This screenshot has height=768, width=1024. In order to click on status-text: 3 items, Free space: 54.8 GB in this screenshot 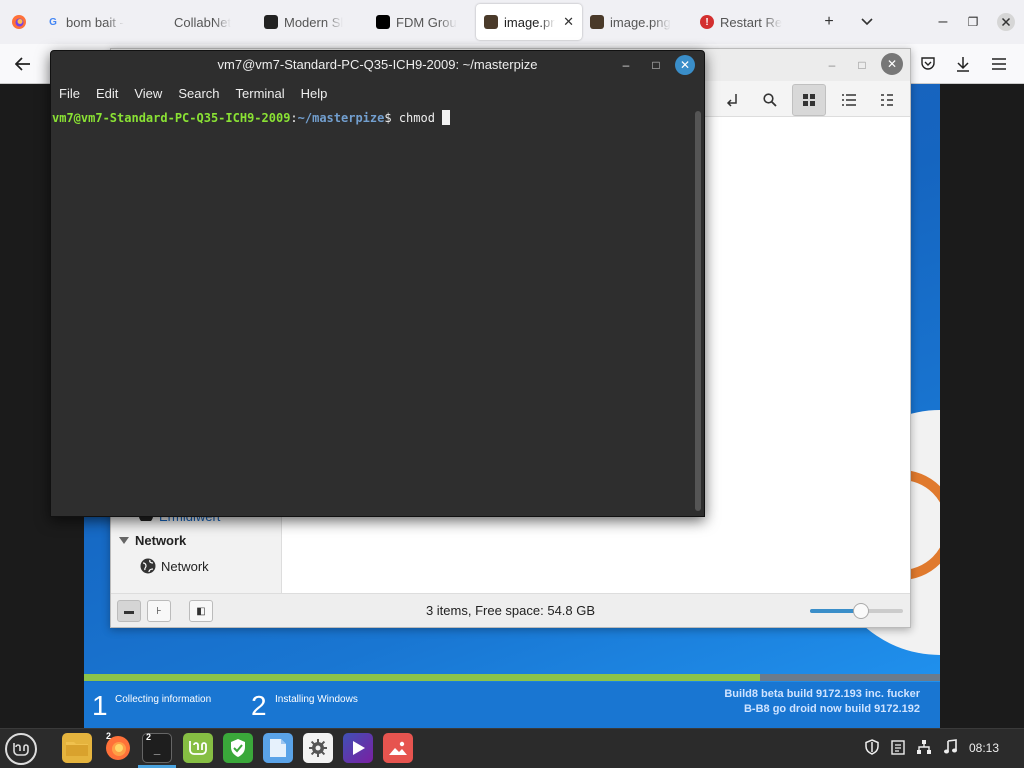, I will do `click(510, 610)`.